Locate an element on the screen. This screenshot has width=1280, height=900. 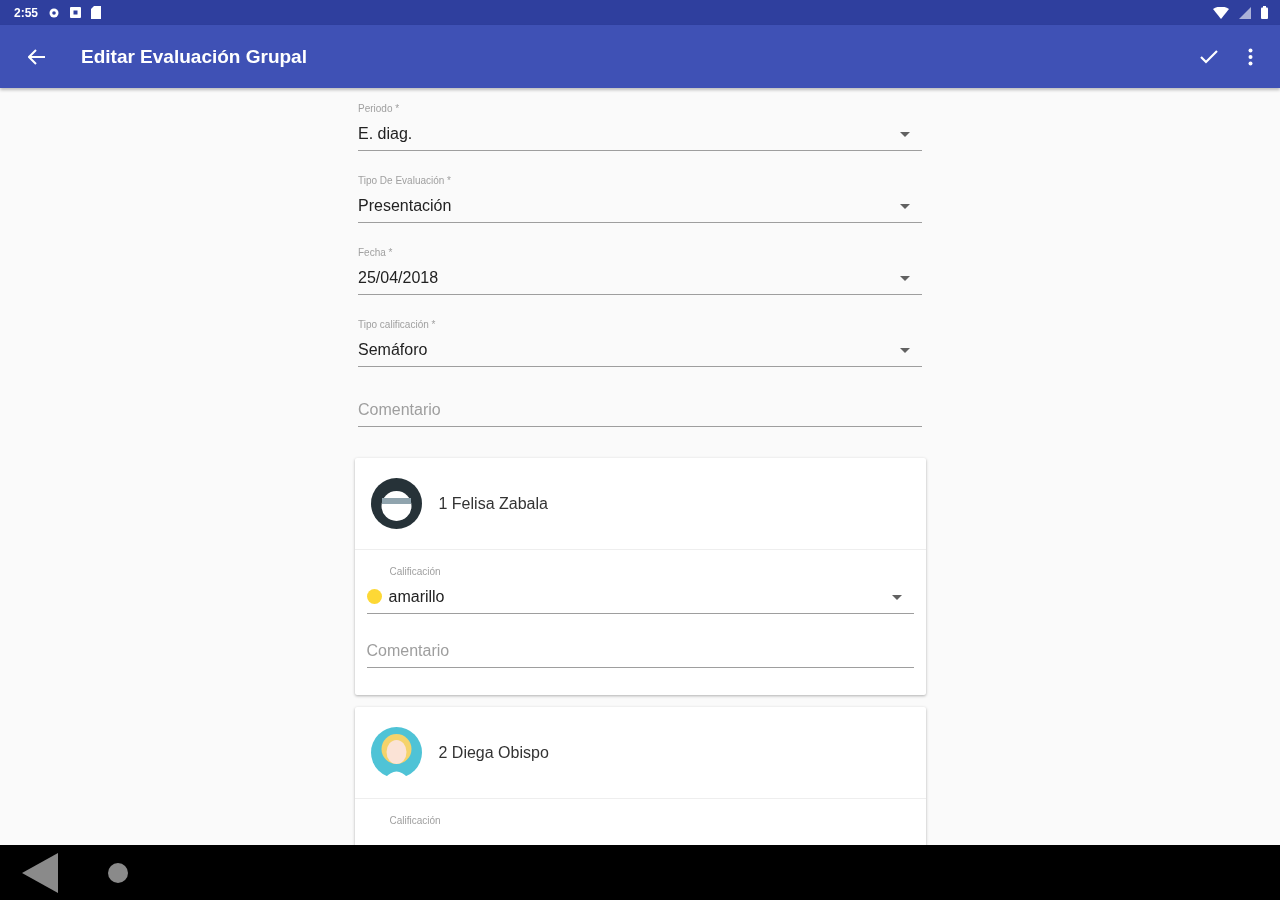
sd-card-icon is located at coordinates (96, 12).